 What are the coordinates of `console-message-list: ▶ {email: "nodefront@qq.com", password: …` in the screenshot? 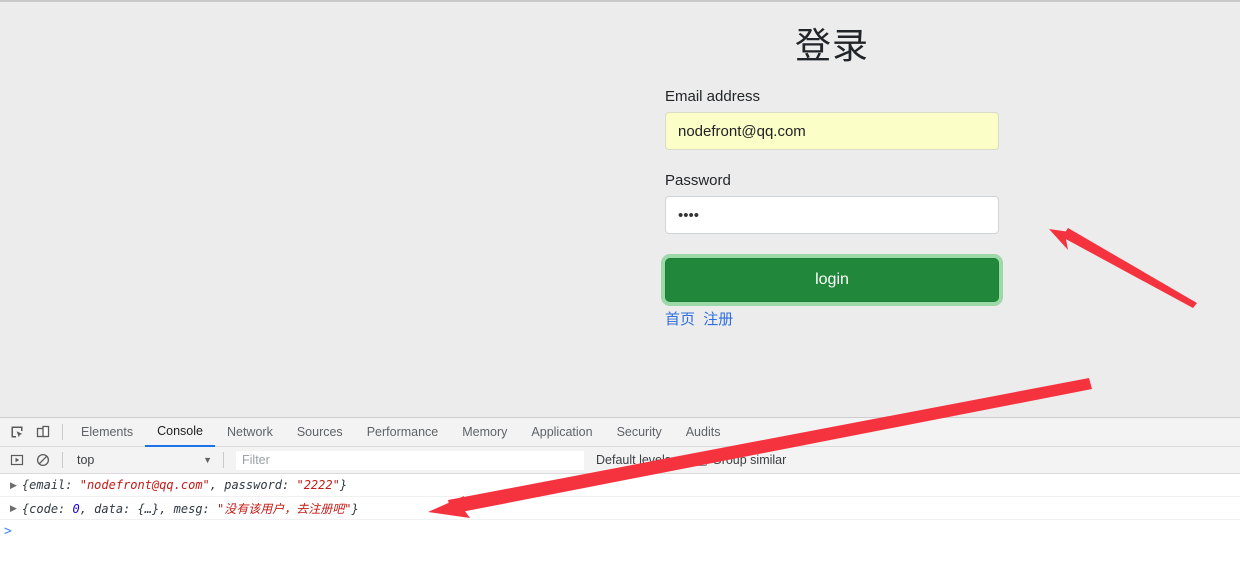 It's located at (620, 508).